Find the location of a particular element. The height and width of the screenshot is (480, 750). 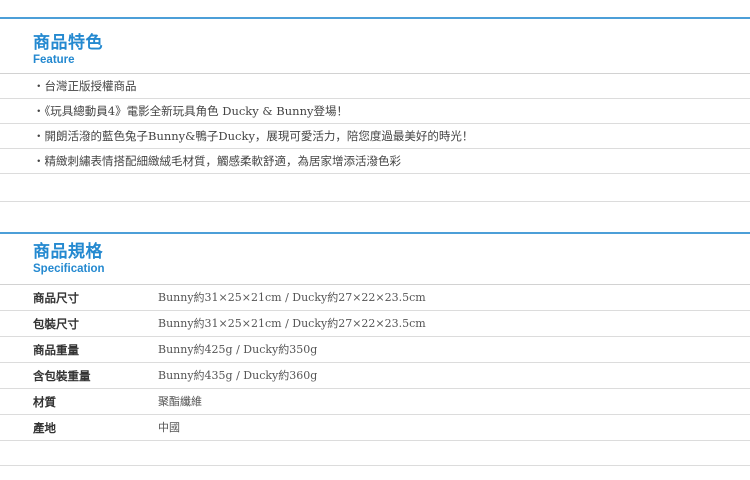

spec-label: 含包裝重量 is located at coordinates (62, 376).